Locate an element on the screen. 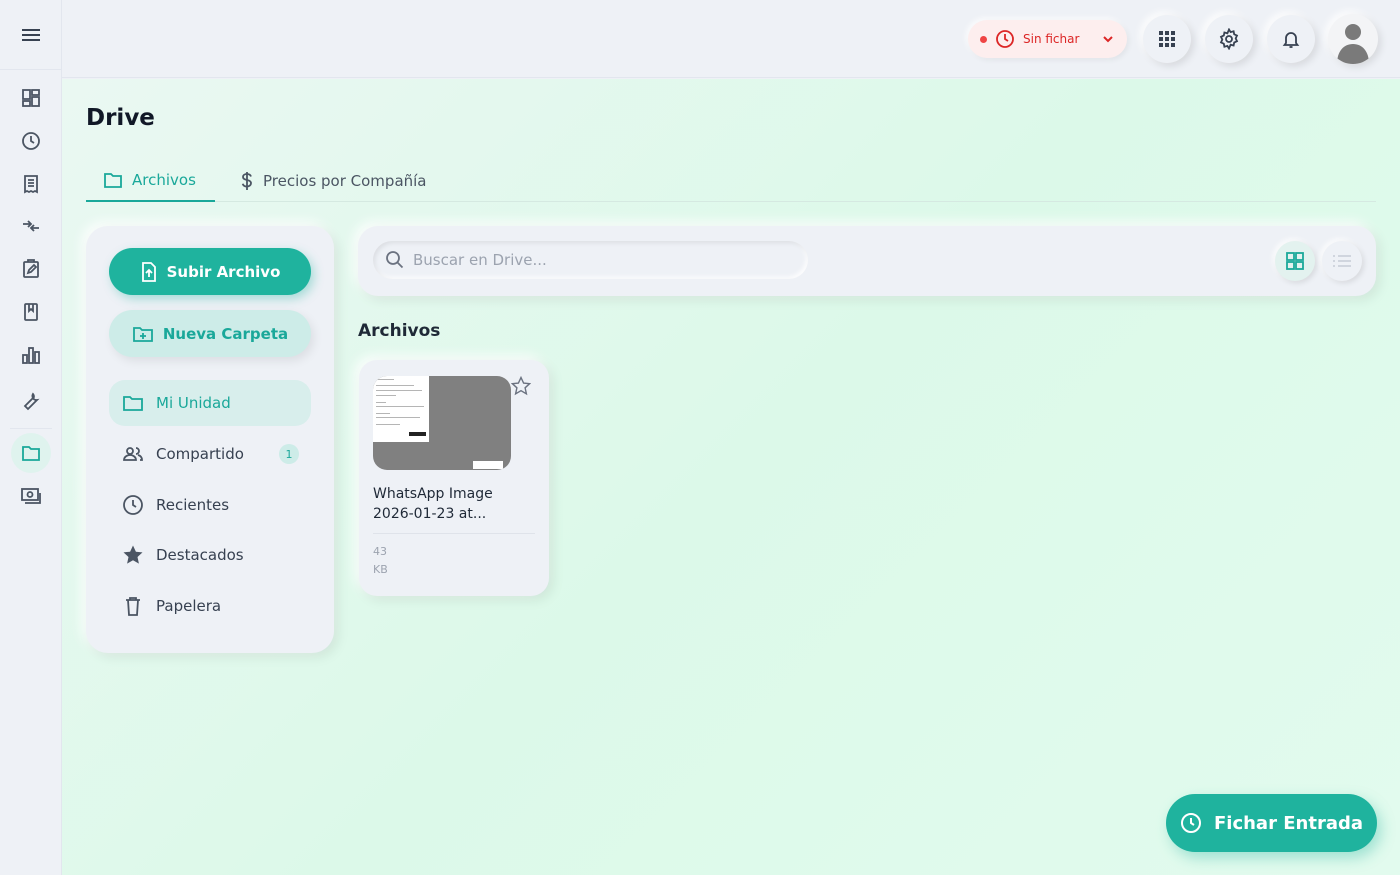 This screenshot has width=1400, height=875. rail-tasks is located at coordinates (31, 269).